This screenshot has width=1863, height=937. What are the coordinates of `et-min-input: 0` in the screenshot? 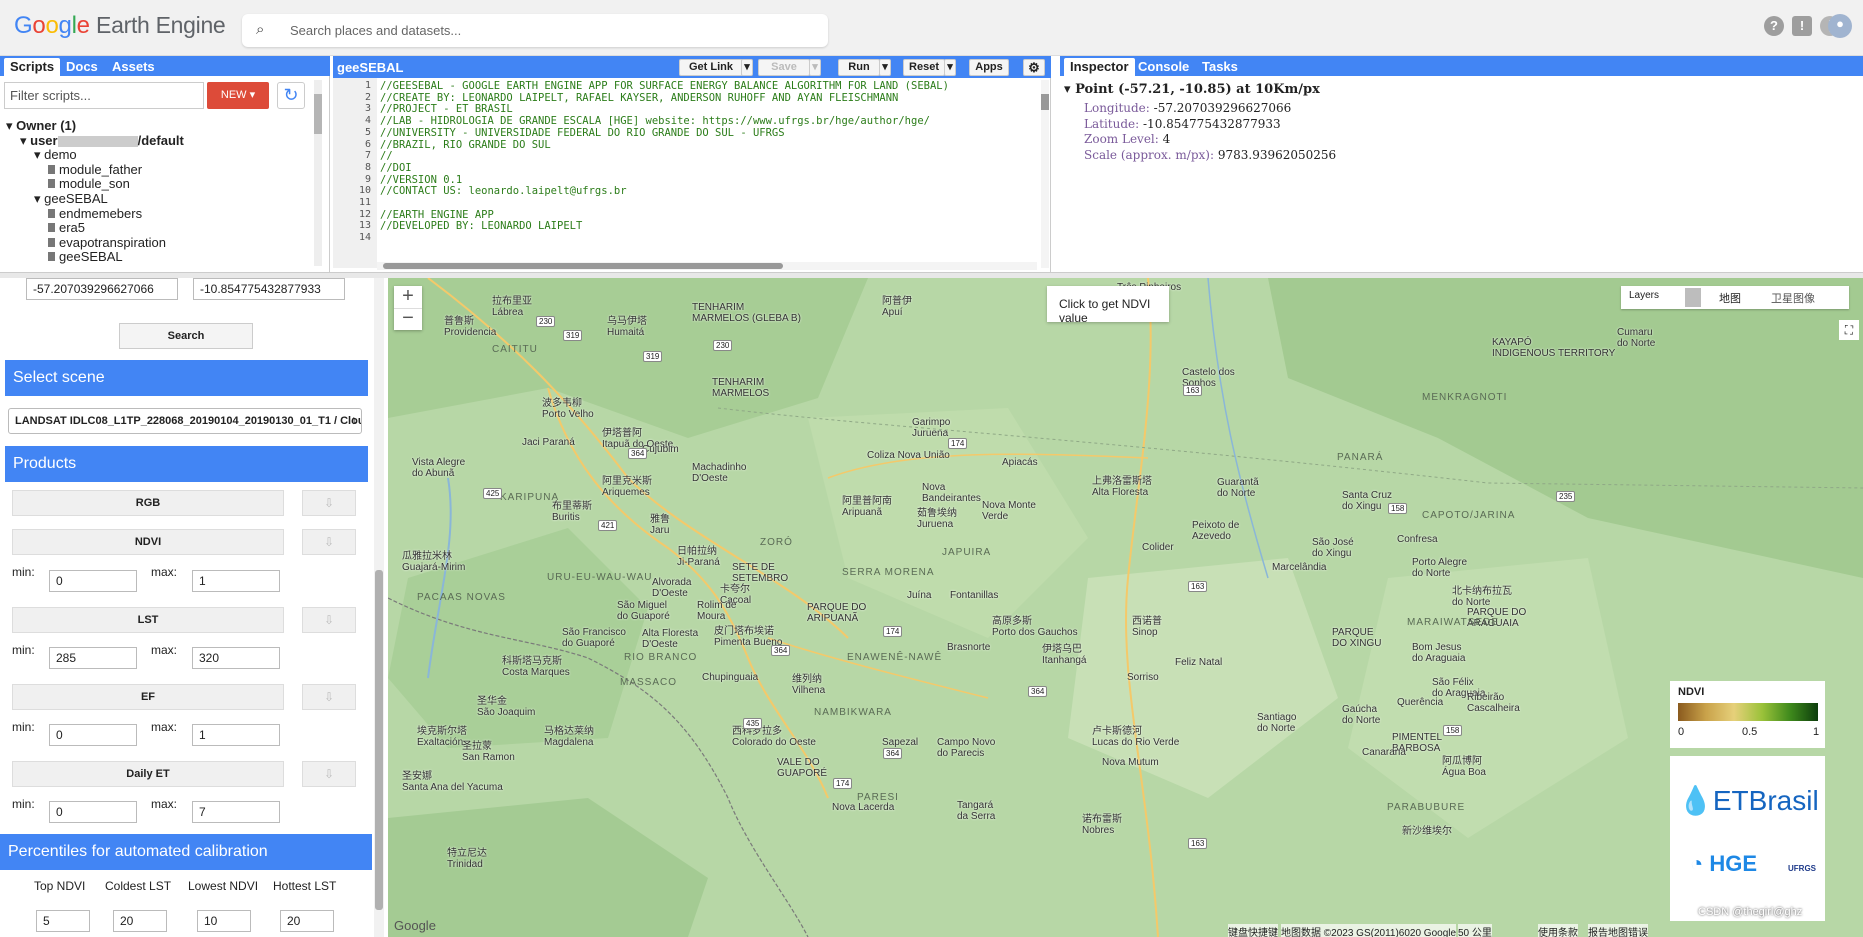 It's located at (93, 812).